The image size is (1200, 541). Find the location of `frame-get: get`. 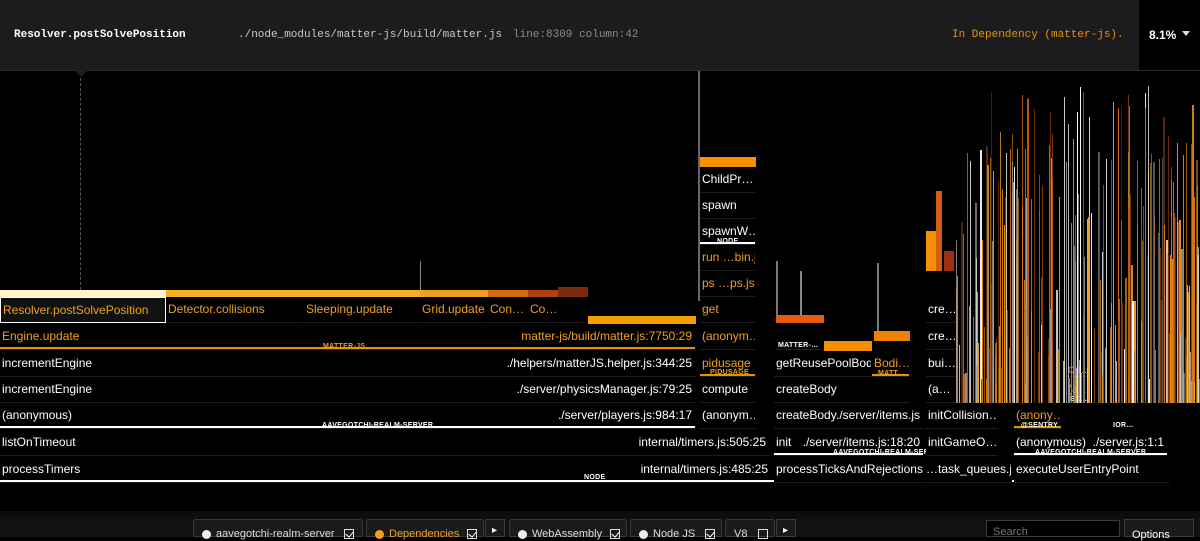

frame-get: get is located at coordinates (728, 310).